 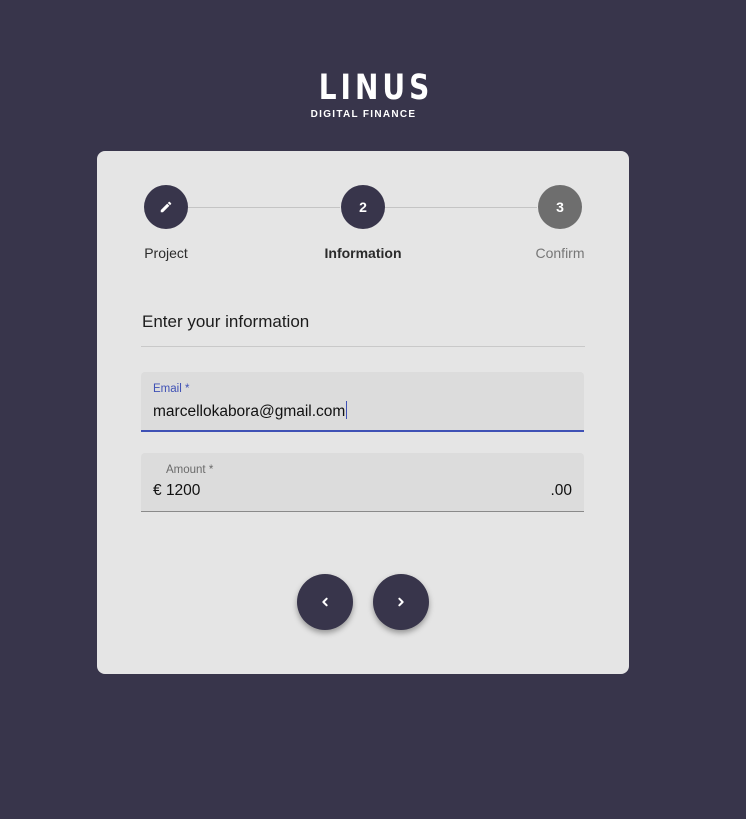 I want to click on chevron-right-icon, so click(x=401, y=602).